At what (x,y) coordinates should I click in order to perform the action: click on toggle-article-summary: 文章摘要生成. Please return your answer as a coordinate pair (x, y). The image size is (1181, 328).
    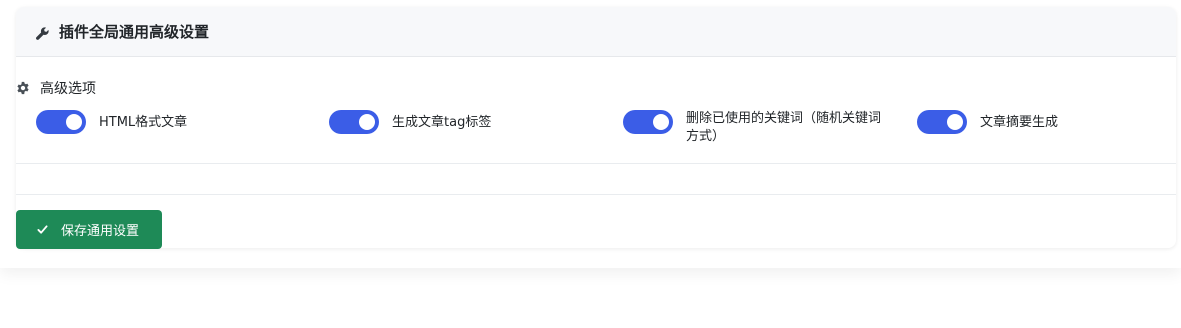
    Looking at the image, I should click on (987, 122).